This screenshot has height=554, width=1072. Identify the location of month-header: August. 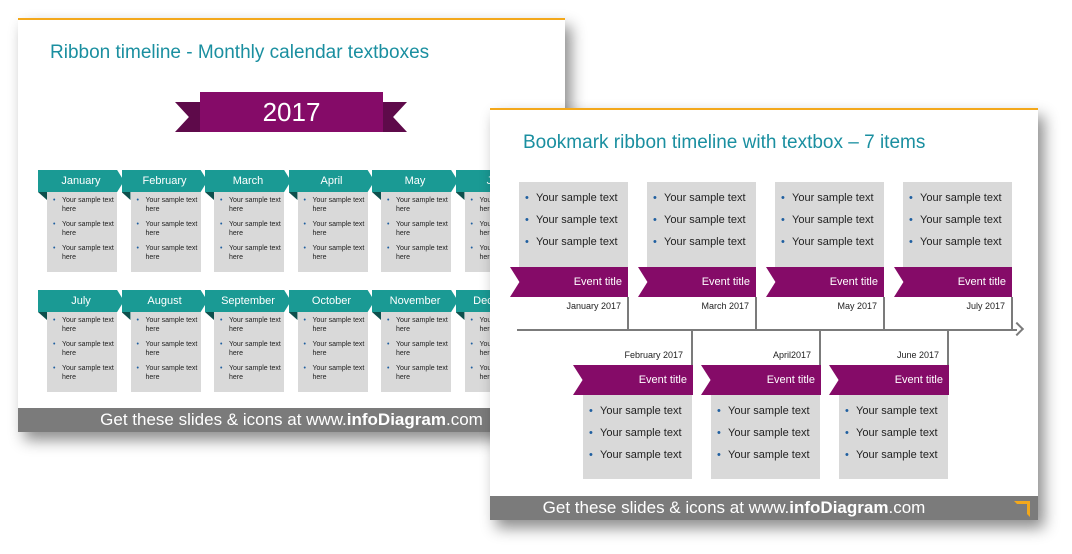
(164, 301).